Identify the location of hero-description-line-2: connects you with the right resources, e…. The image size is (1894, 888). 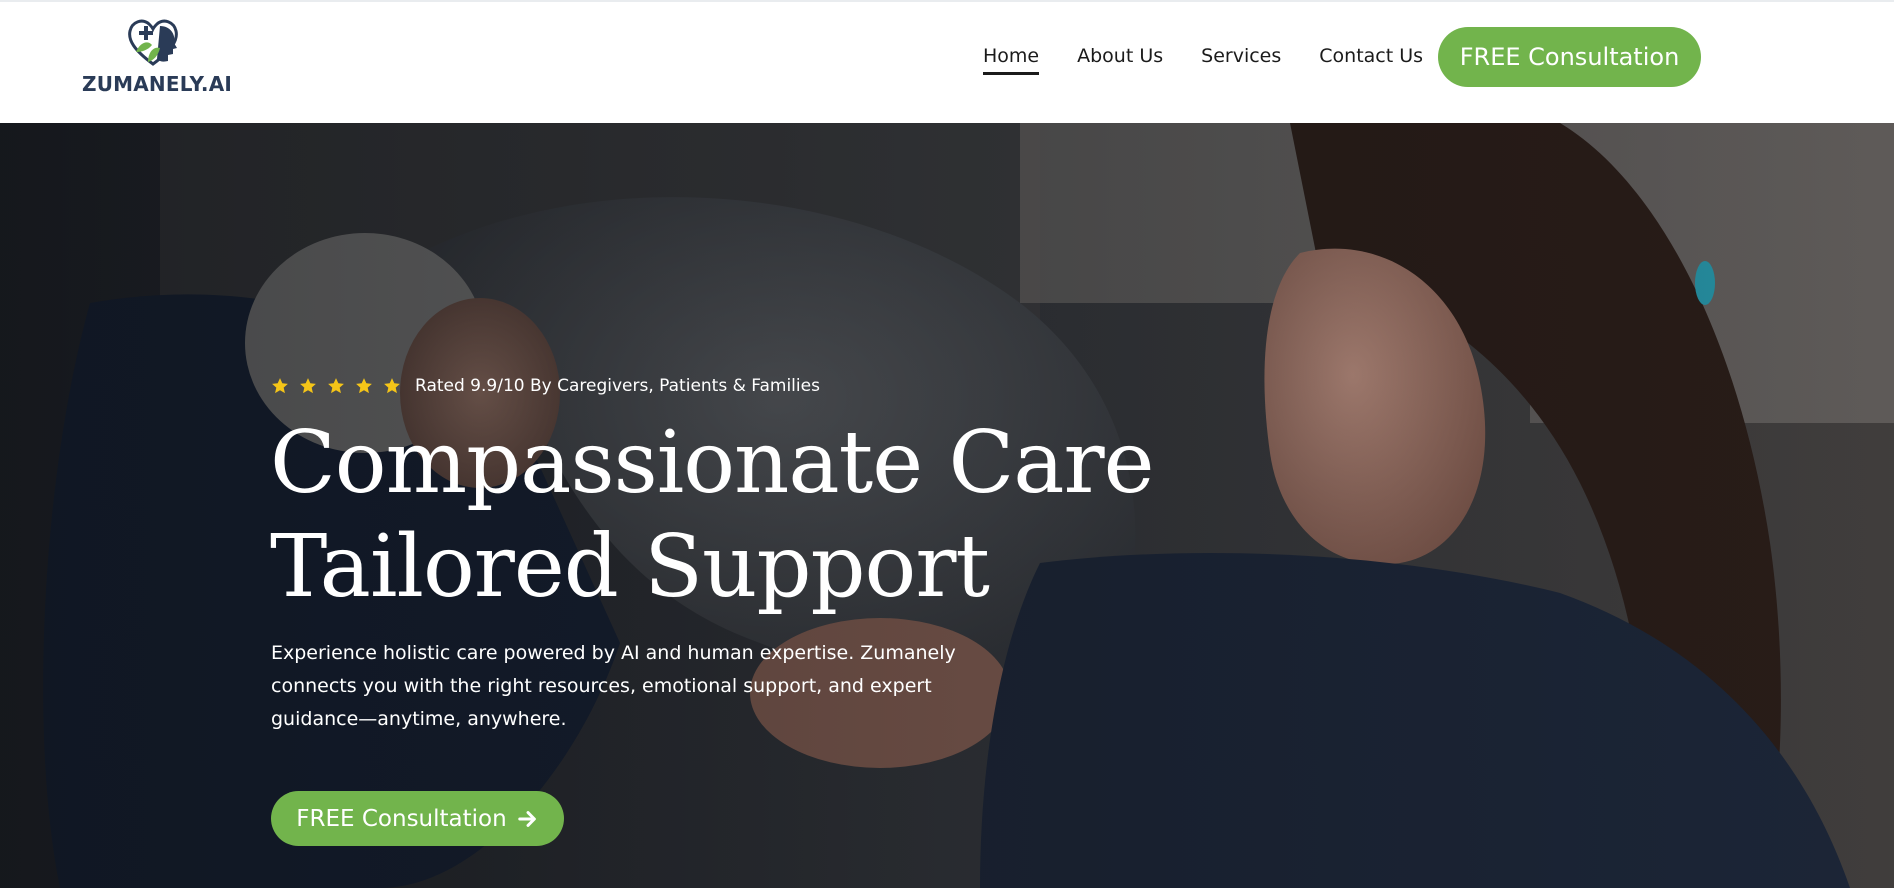
(601, 686).